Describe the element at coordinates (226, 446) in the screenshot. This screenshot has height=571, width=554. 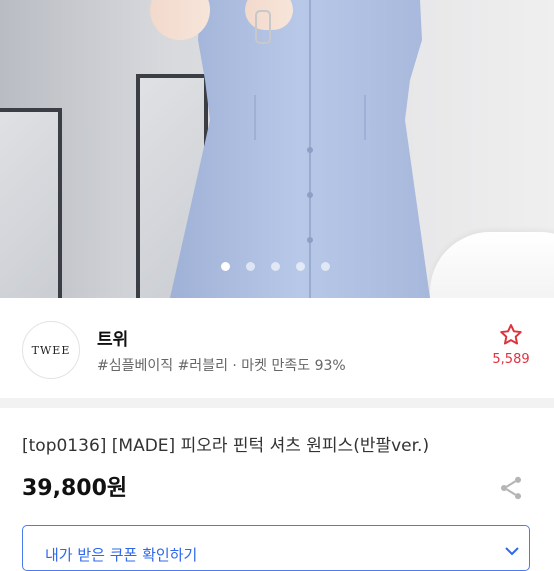
I see `product-title: [top0136] [MADE] 피오라 핀턱 셔츠 원피스(반팔ver.)` at that location.